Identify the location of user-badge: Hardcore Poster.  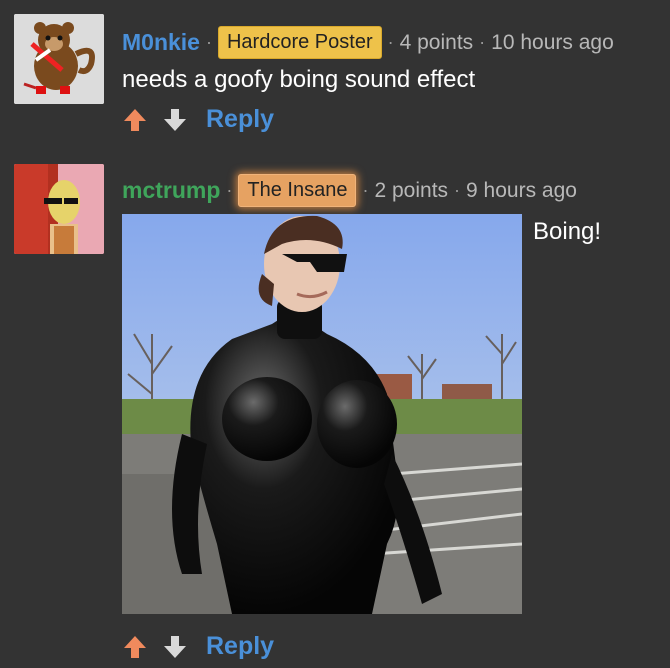
(299, 42).